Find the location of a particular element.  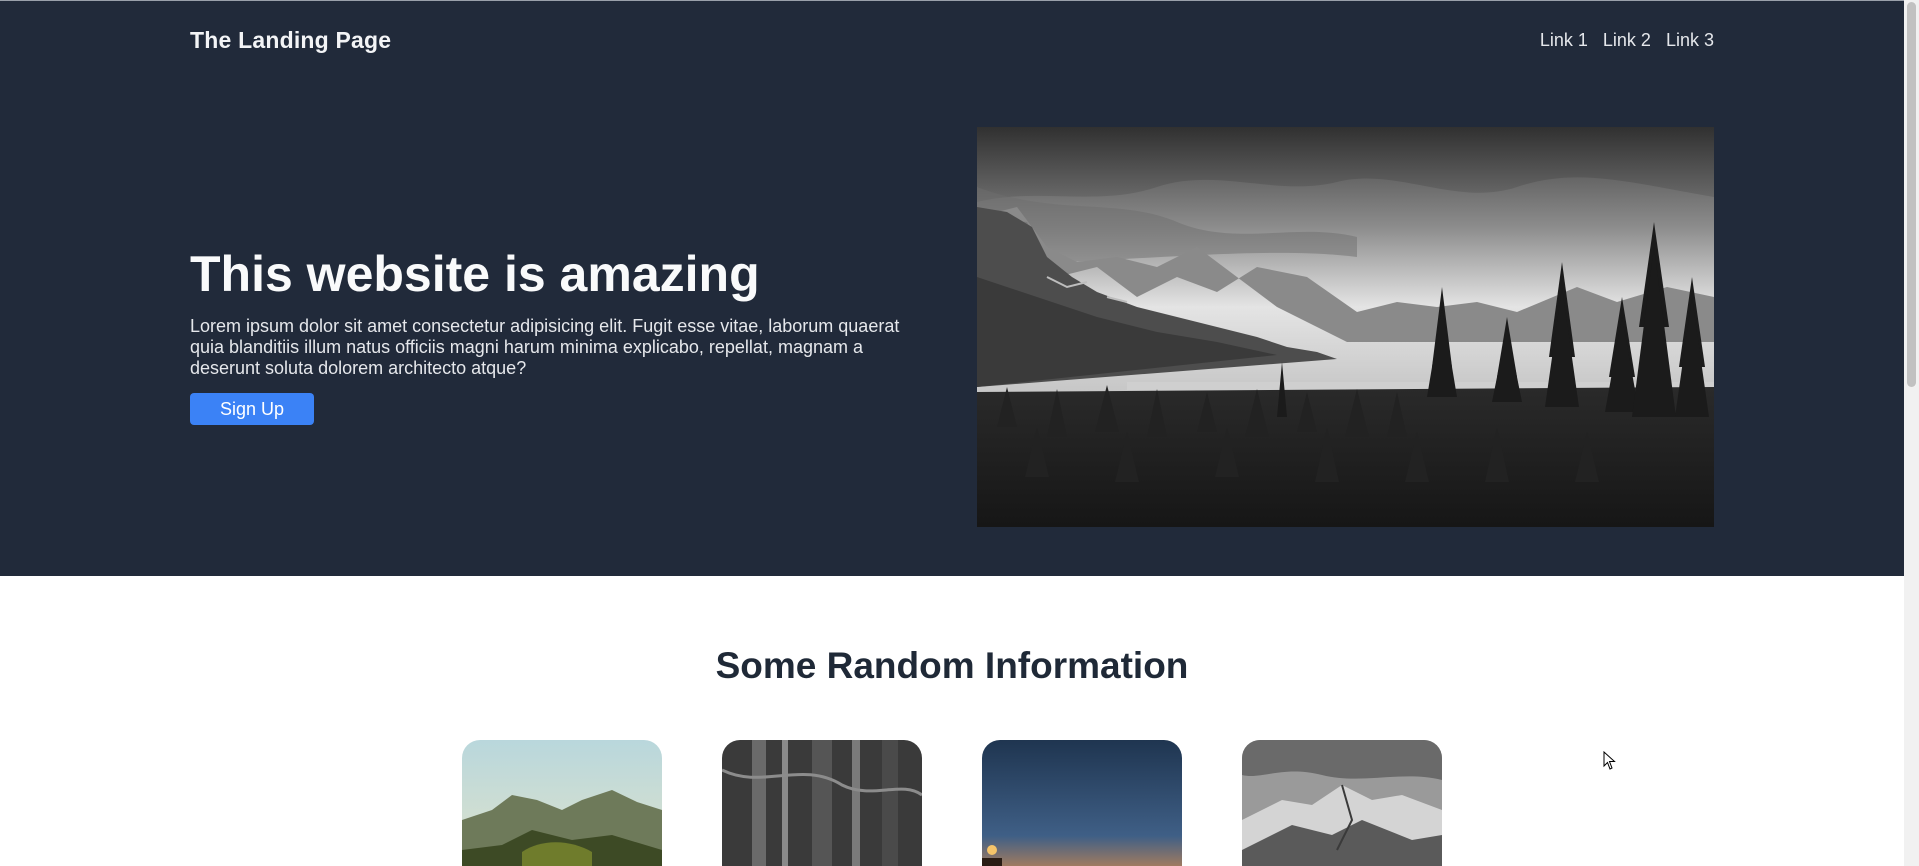

card-image-hills is located at coordinates (562, 803).